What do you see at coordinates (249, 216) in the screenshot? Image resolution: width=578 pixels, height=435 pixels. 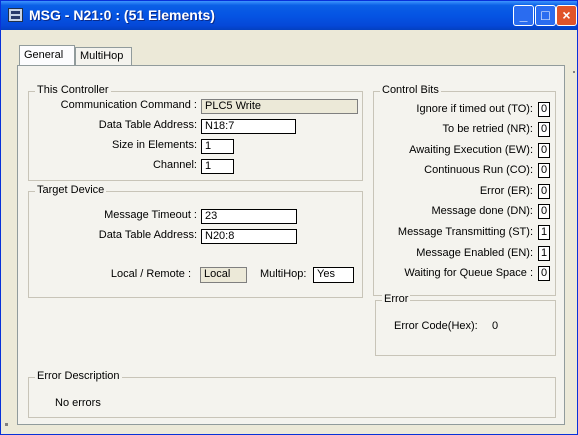 I see `message-timeout-input: 23` at bounding box center [249, 216].